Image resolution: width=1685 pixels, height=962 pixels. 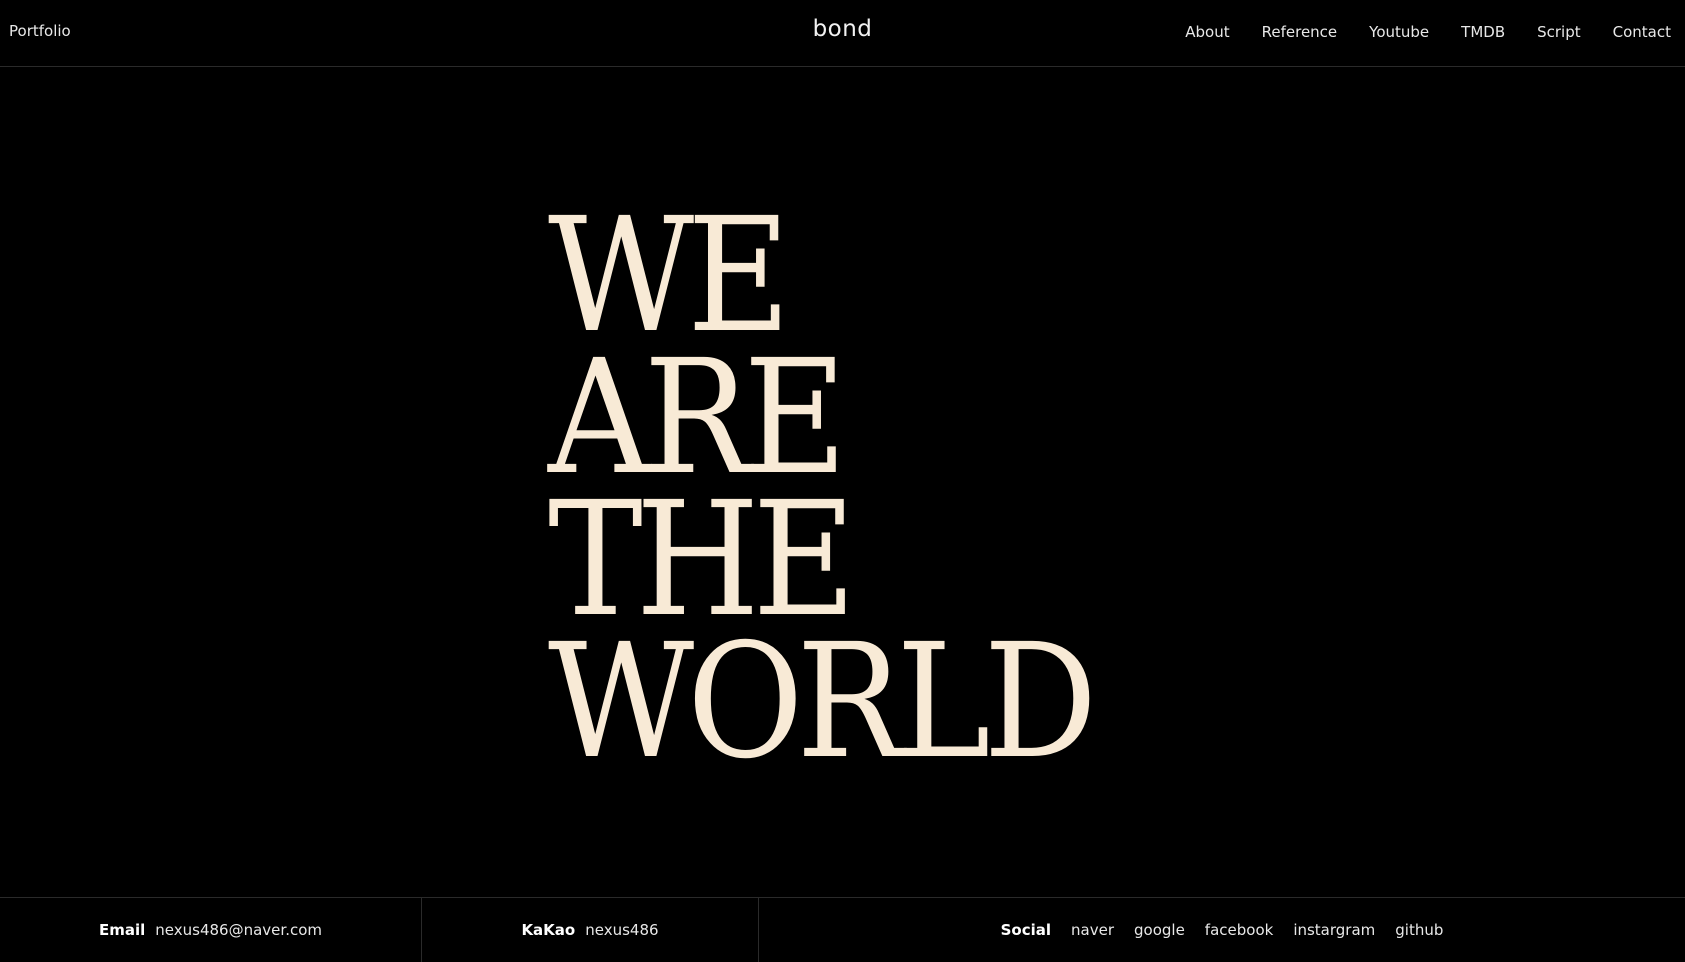 I want to click on footer-email: Email nexus486@naver.com, so click(x=210, y=930).